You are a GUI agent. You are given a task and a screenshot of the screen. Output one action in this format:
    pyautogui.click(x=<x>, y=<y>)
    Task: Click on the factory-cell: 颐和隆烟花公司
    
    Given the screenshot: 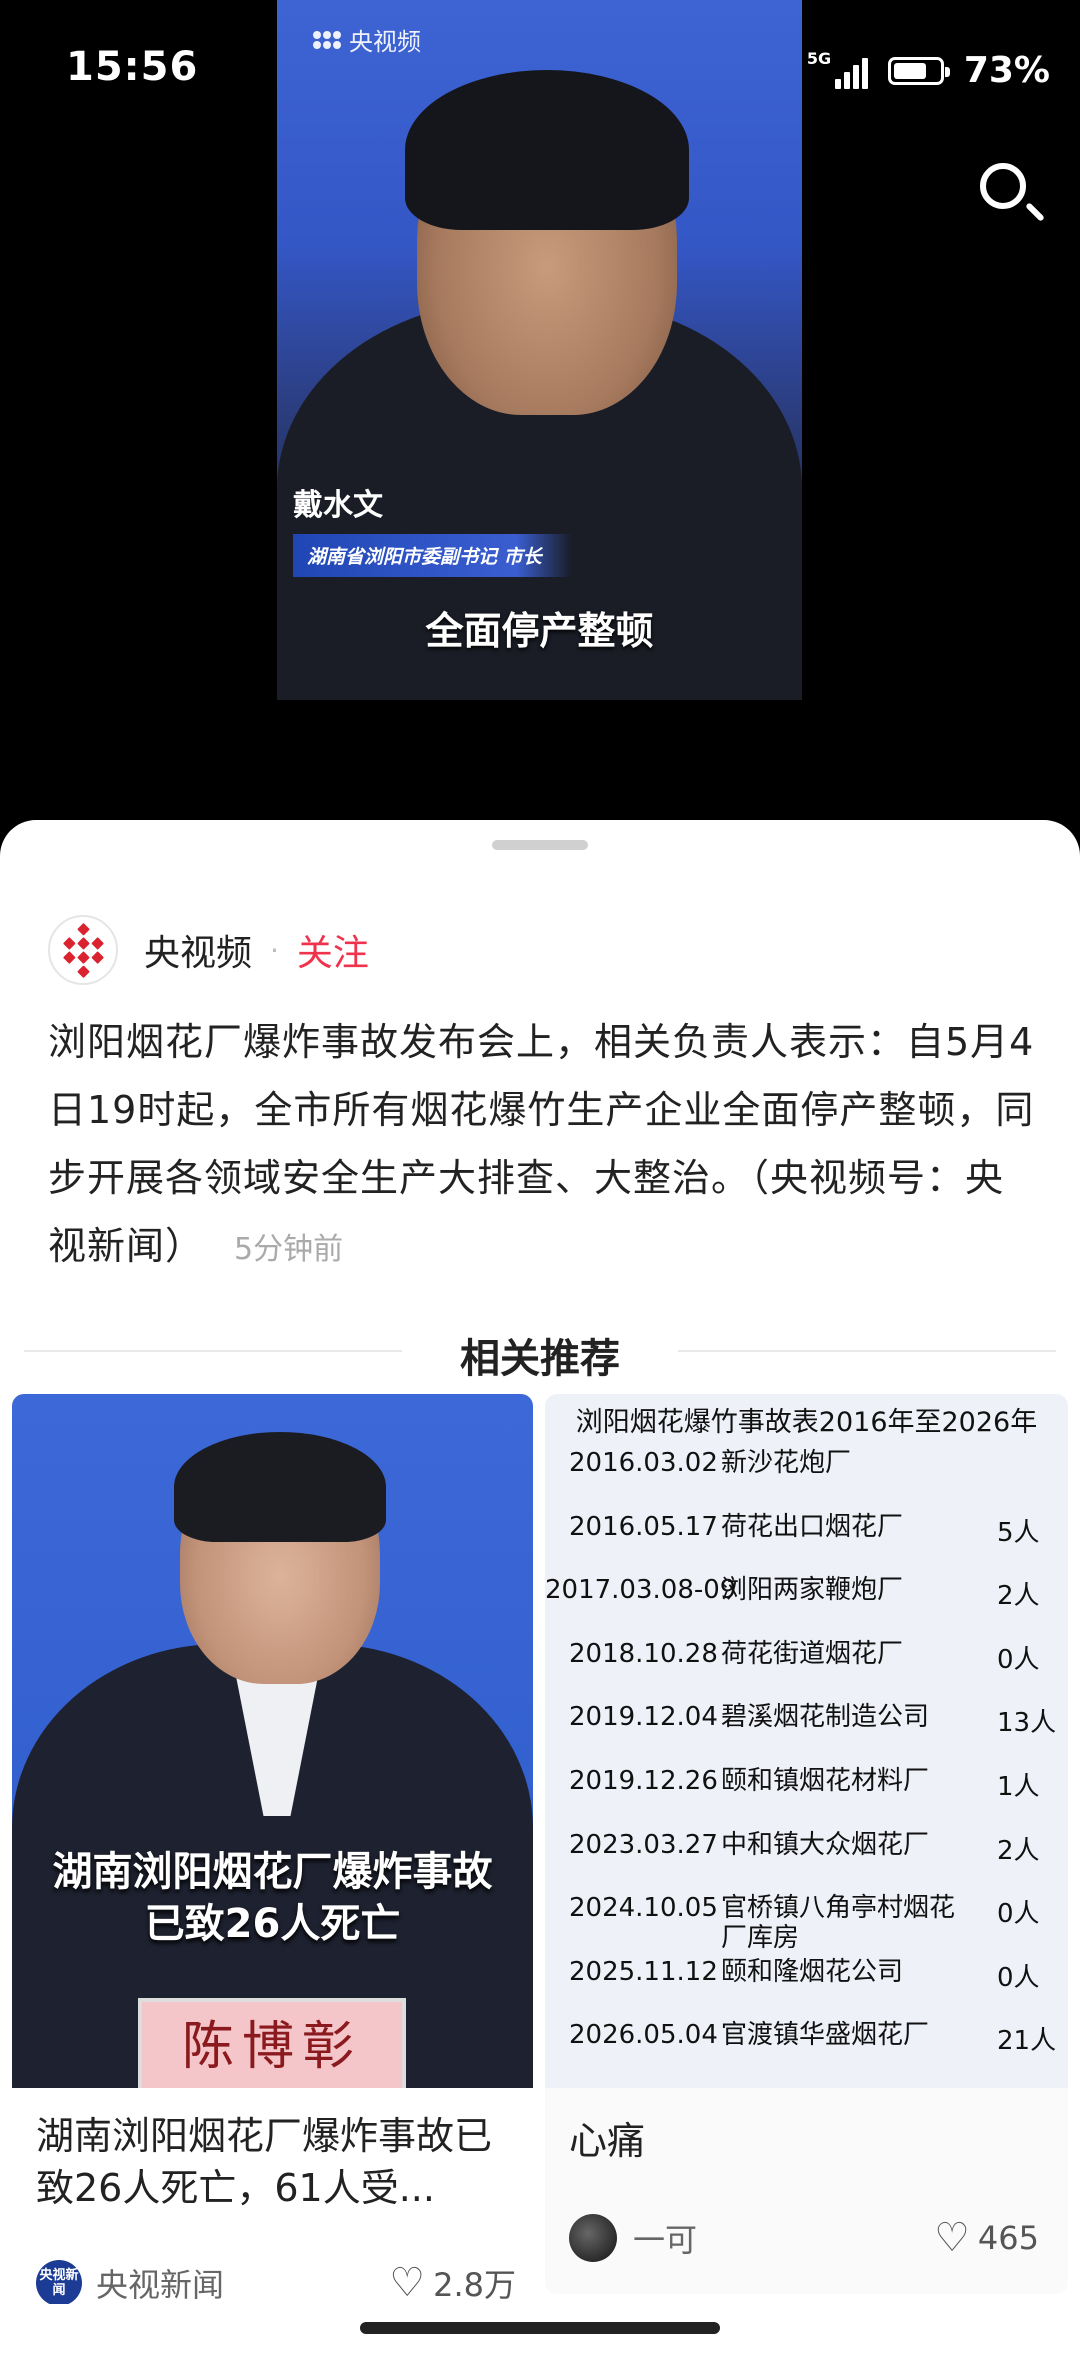 What is the action you would take?
    pyautogui.click(x=812, y=1971)
    